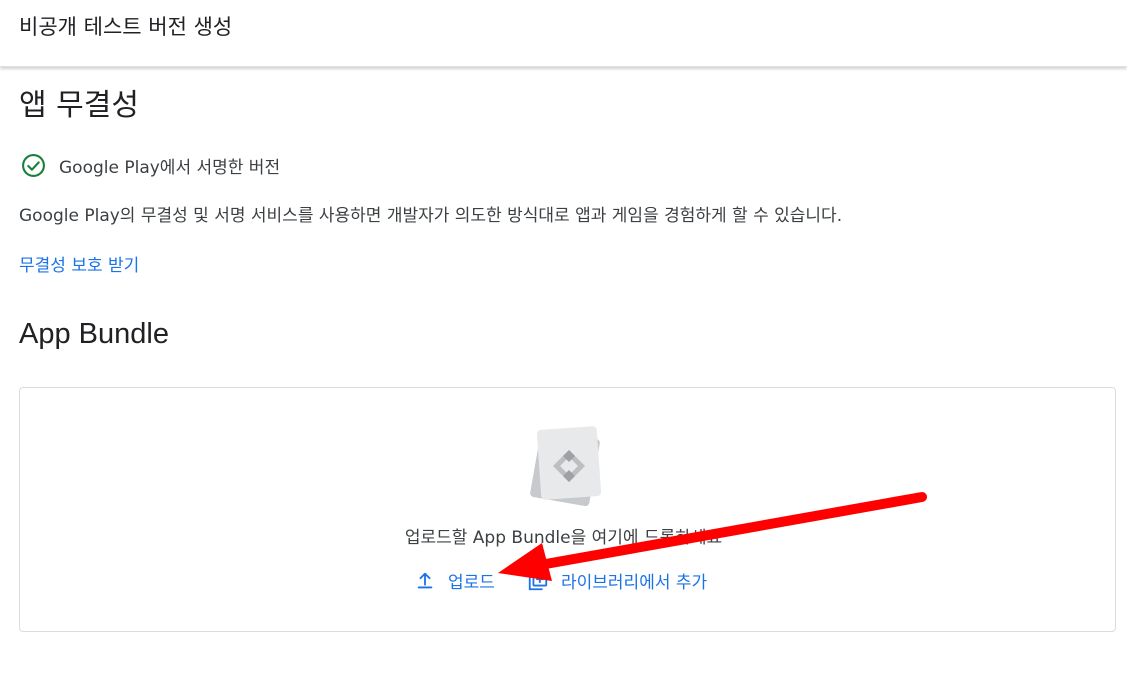 This screenshot has width=1127, height=675. Describe the element at coordinates (538, 580) in the screenshot. I see `library-add-icon` at that location.